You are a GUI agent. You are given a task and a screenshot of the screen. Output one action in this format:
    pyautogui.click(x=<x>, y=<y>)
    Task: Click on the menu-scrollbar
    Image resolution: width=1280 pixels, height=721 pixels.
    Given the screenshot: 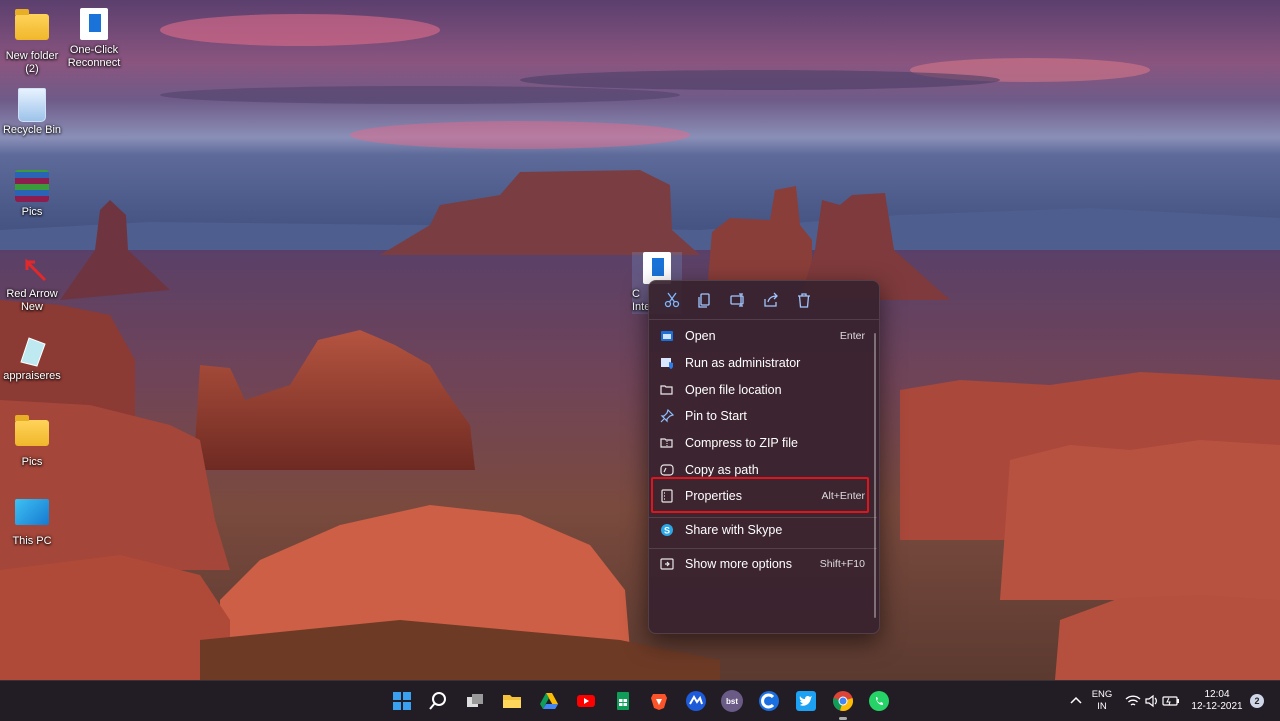 What is the action you would take?
    pyautogui.click(x=875, y=475)
    